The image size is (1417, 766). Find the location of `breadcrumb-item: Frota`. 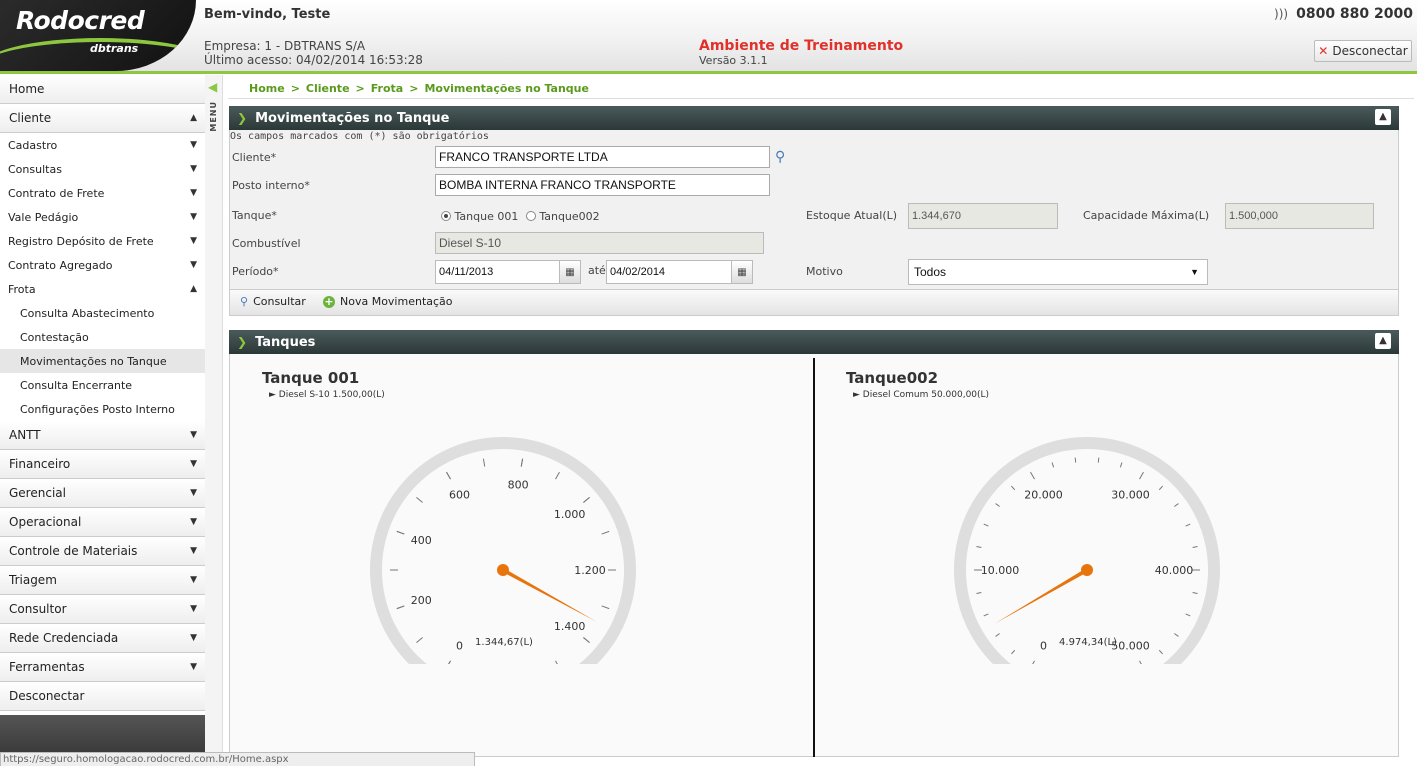

breadcrumb-item: Frota is located at coordinates (387, 88).